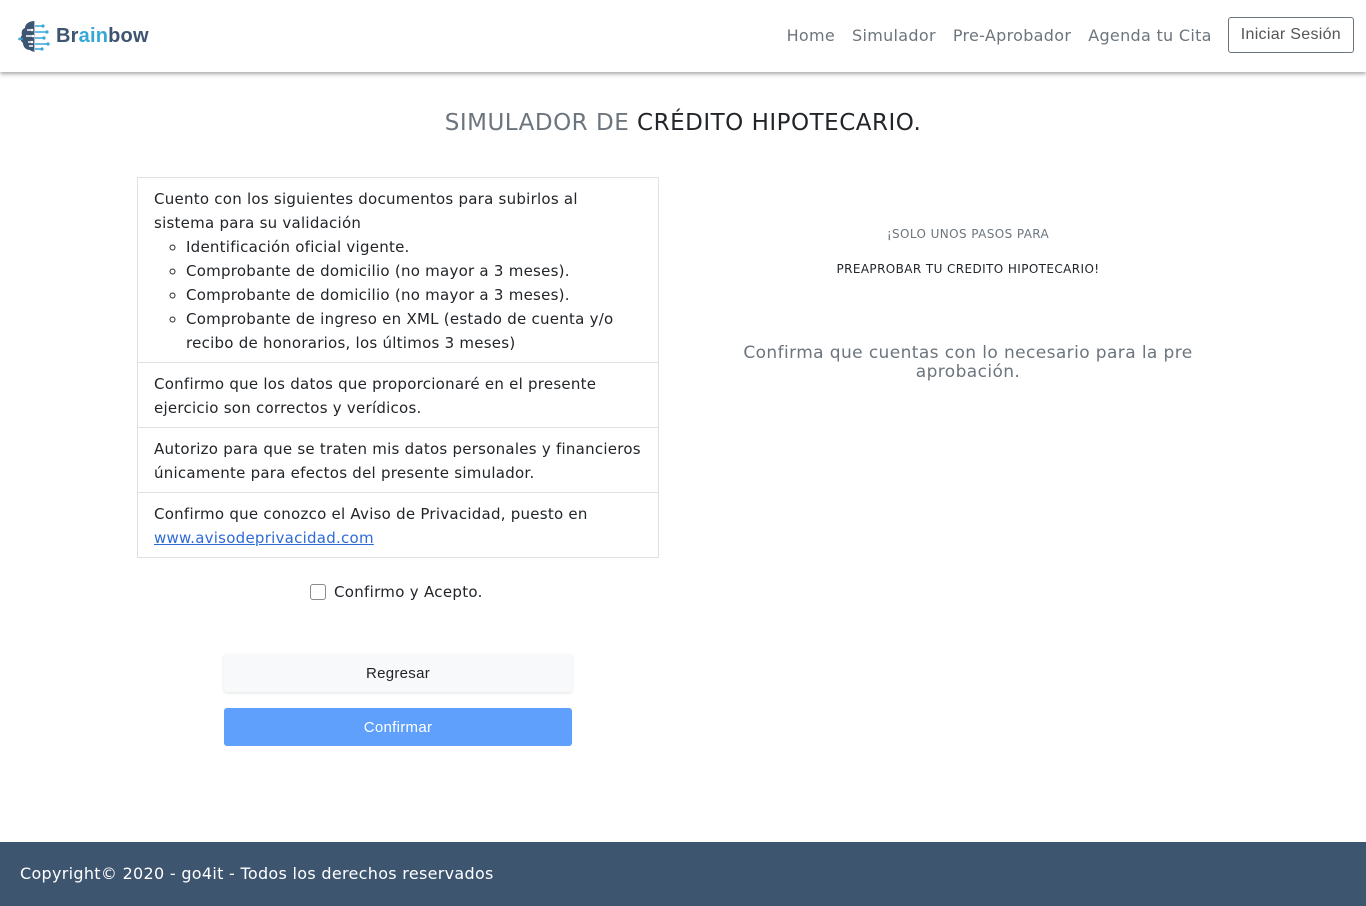 This screenshot has width=1366, height=906. Describe the element at coordinates (779, 123) in the screenshot. I see `page-title-strong: CRÉDITO HIPOTECARIO.` at that location.